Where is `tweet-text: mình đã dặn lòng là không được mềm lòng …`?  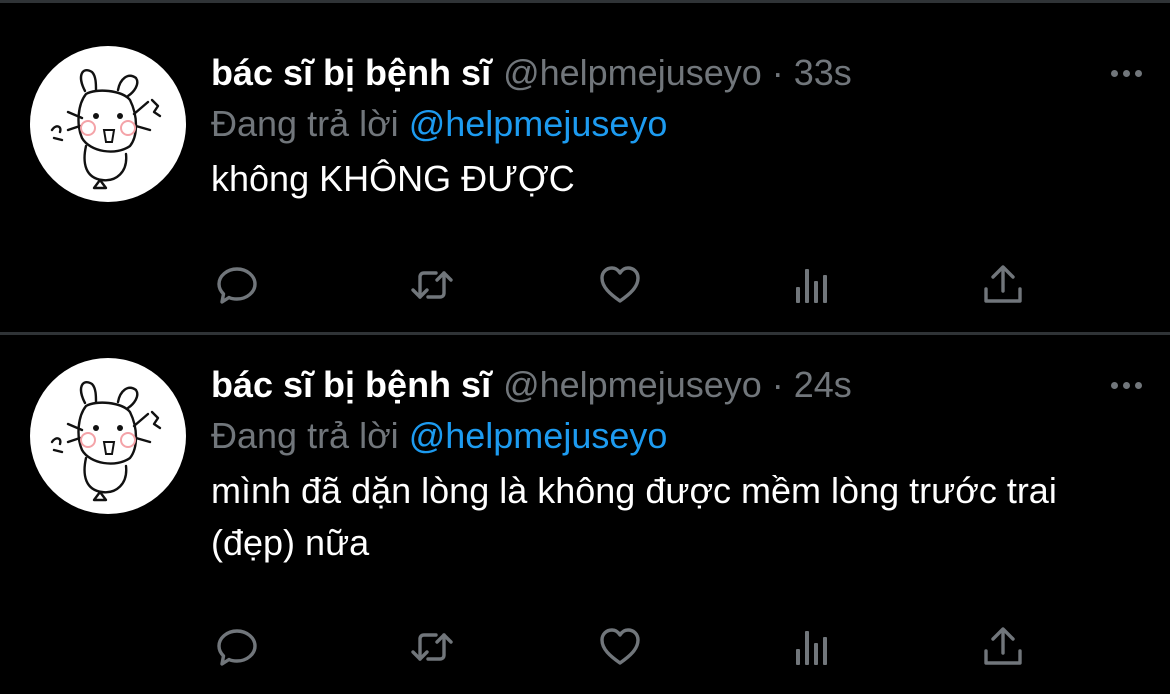 tweet-text: mình đã dặn lòng là không được mềm lòng … is located at coordinates (634, 516).